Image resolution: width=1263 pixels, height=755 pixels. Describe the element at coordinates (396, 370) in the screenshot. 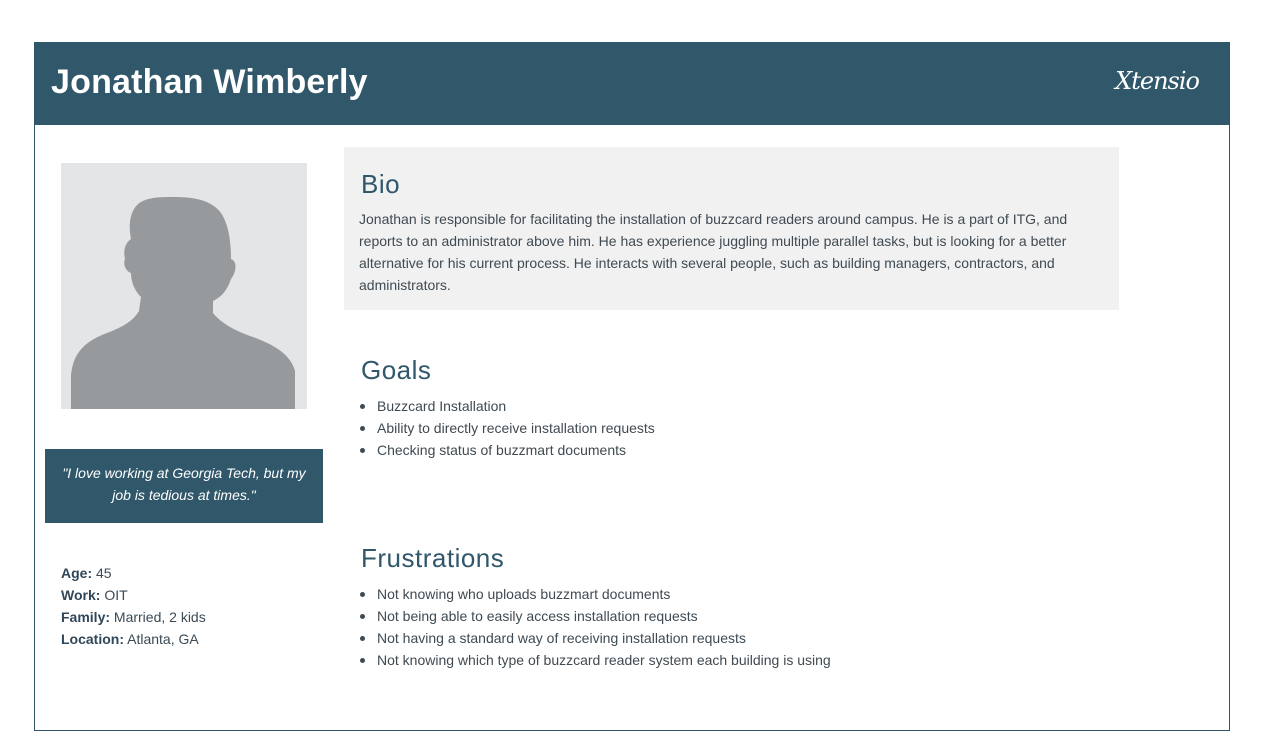

I see `goals-title: Goals` at that location.